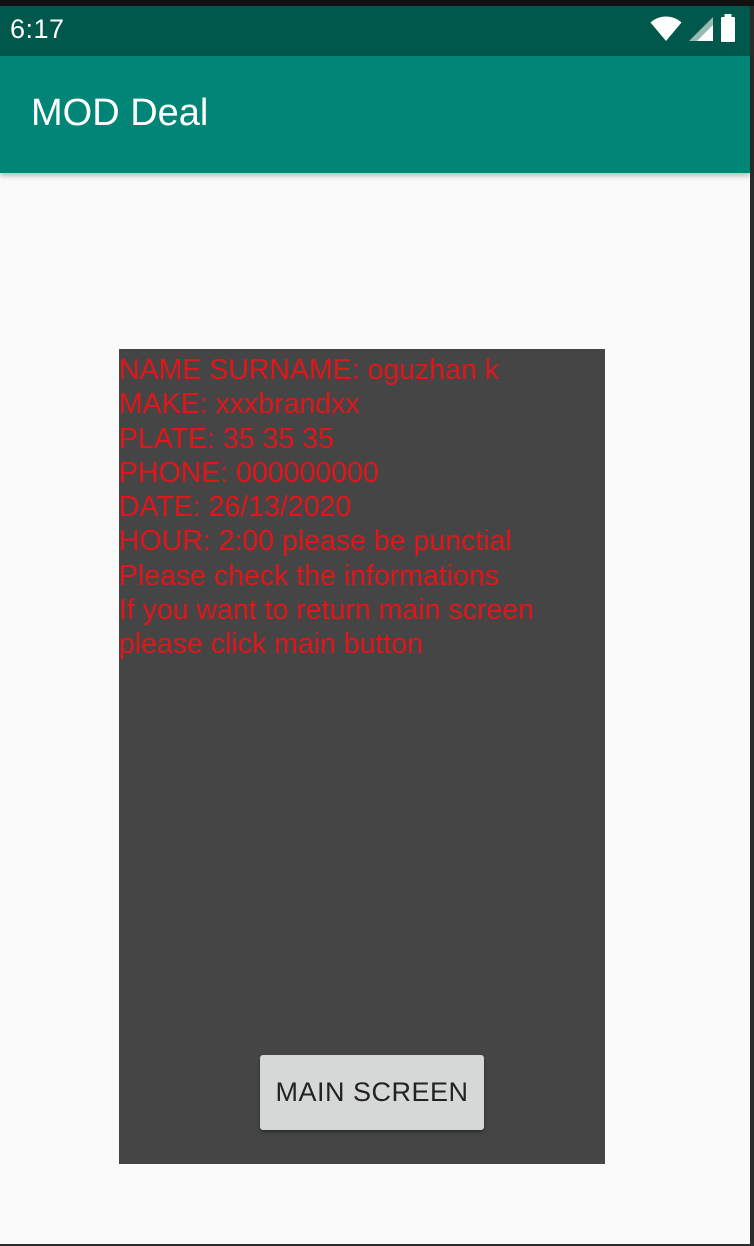 Image resolution: width=754 pixels, height=1246 pixels. I want to click on make-text: MAKE: xxxbrandxx, so click(239, 404).